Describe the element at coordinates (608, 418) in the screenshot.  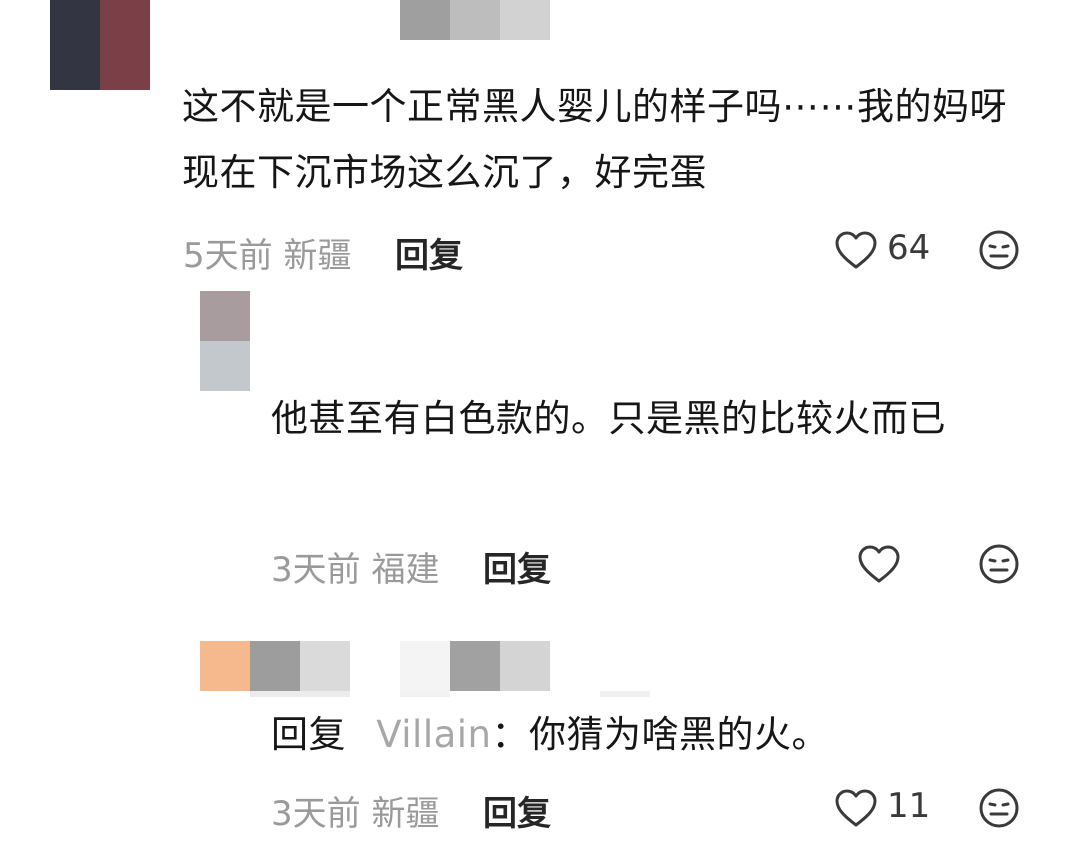
I see `comment-text: 他甚至有白色款的。只是黑的比较火而已` at that location.